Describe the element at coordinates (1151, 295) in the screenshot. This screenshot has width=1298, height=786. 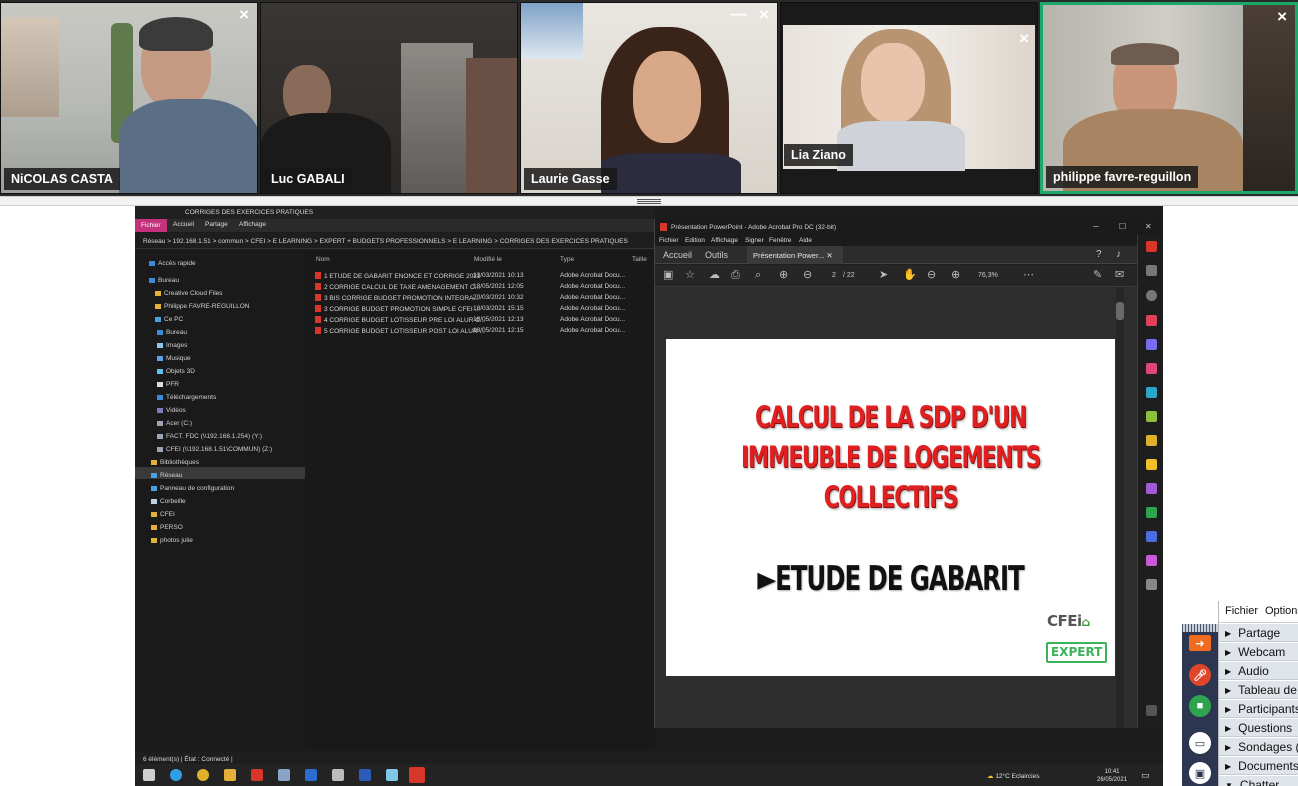
I see `zoom-icon` at that location.